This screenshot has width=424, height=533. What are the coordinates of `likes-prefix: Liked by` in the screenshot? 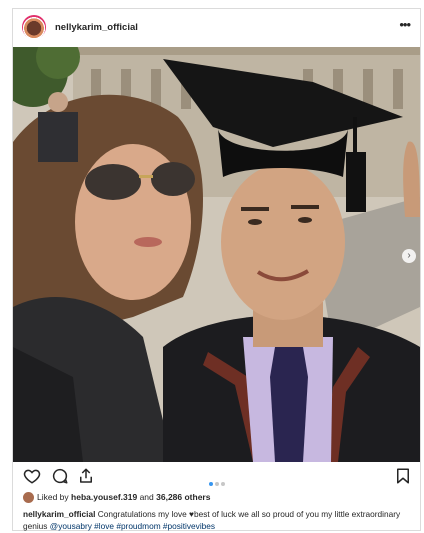 It's located at (53, 497).